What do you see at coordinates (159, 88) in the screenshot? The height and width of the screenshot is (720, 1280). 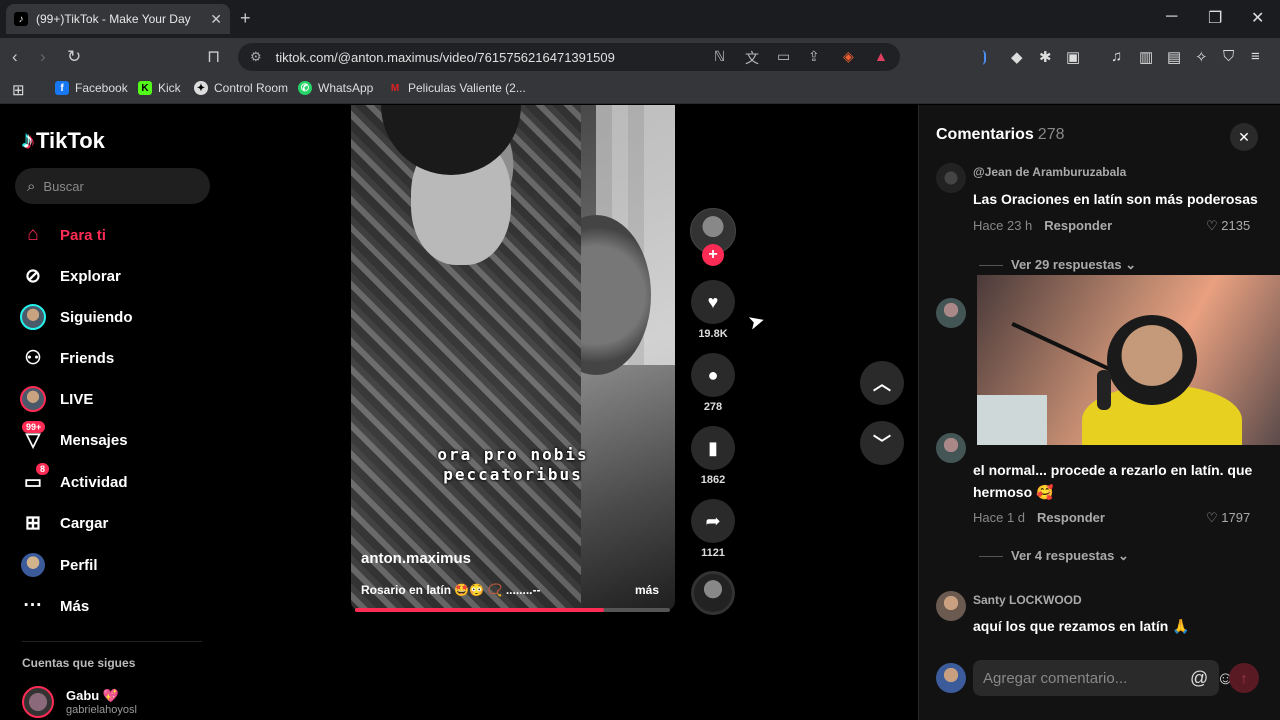 I see `bookmark-kick: K Kick` at bounding box center [159, 88].